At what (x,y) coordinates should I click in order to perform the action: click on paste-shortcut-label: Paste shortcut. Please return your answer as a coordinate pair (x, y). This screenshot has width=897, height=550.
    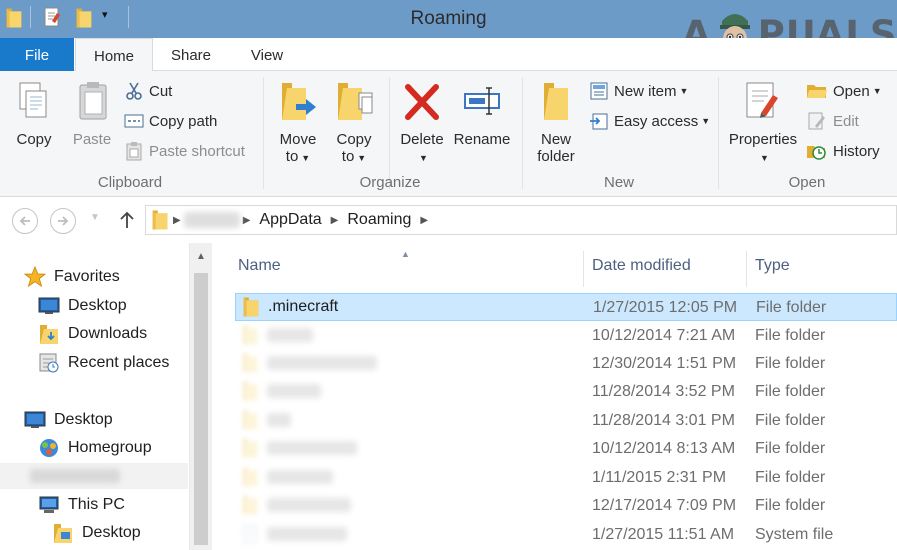
    Looking at the image, I should click on (197, 151).